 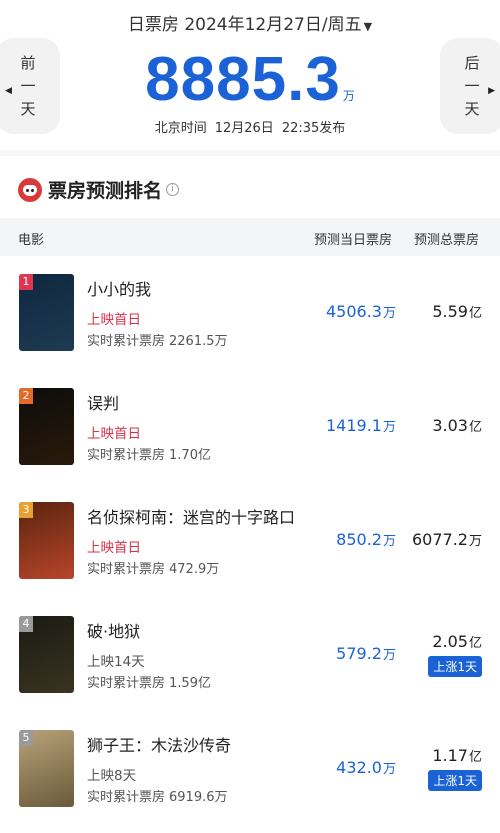 What do you see at coordinates (190, 455) in the screenshot?
I see `cumulative-value: 1.70亿` at bounding box center [190, 455].